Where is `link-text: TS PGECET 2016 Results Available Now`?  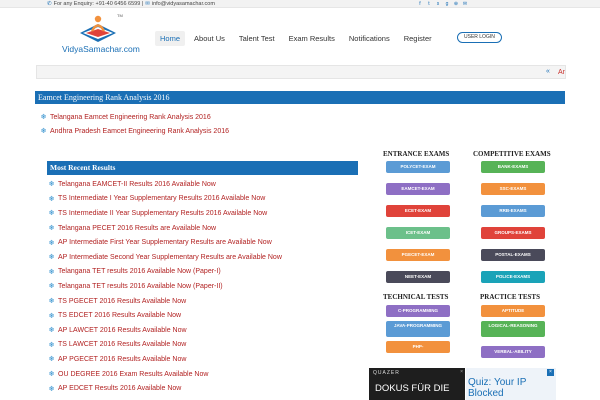 link-text: TS PGECET 2016 Results Available Now is located at coordinates (122, 301).